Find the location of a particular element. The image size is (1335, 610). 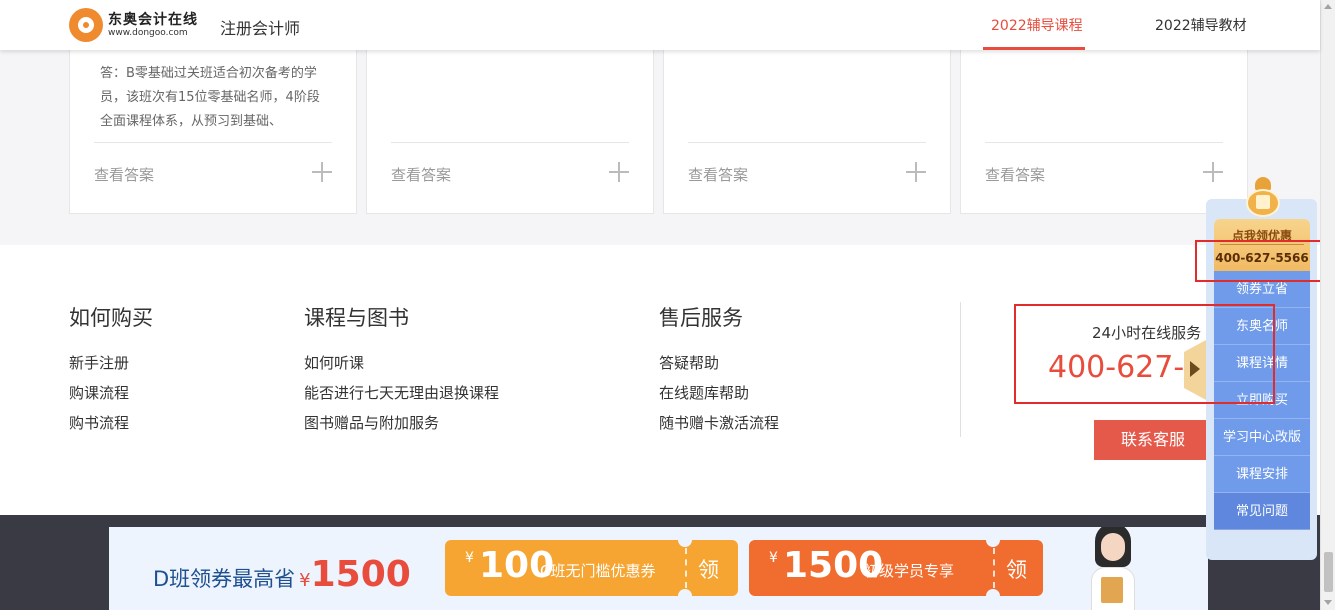

coupon-description: 初级学员专享 is located at coordinates (909, 571).